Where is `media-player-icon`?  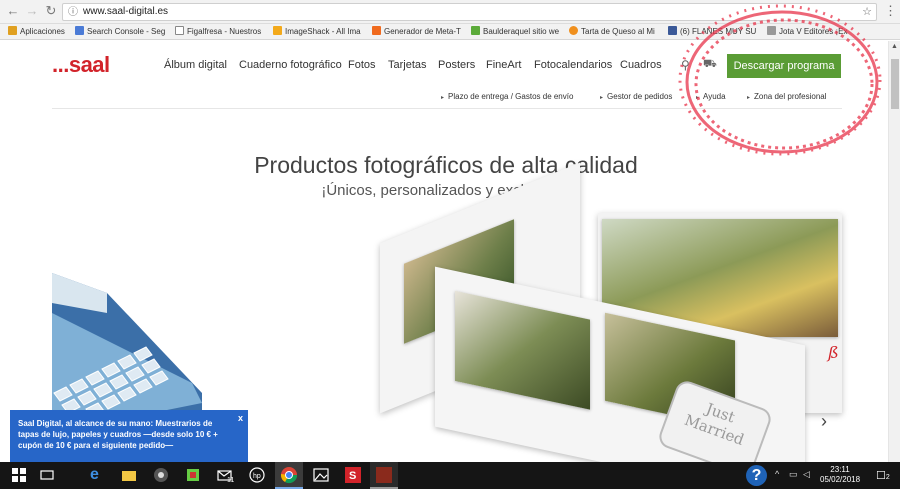 media-player-icon is located at coordinates (161, 475).